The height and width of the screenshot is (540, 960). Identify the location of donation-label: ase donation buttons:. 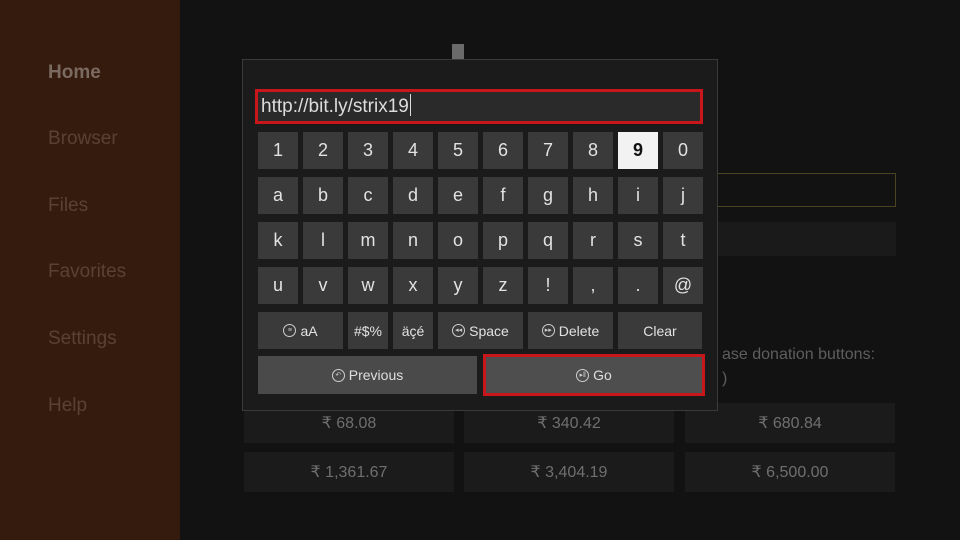
(799, 354).